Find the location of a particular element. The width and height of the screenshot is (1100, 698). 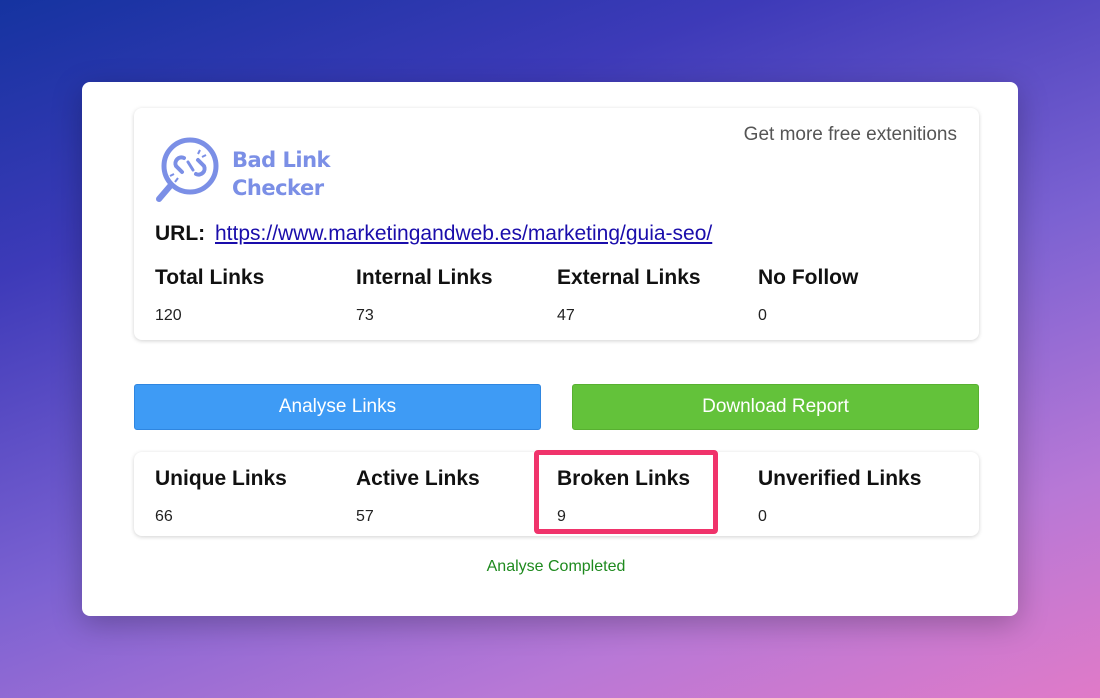

url-label: URL: is located at coordinates (180, 233).